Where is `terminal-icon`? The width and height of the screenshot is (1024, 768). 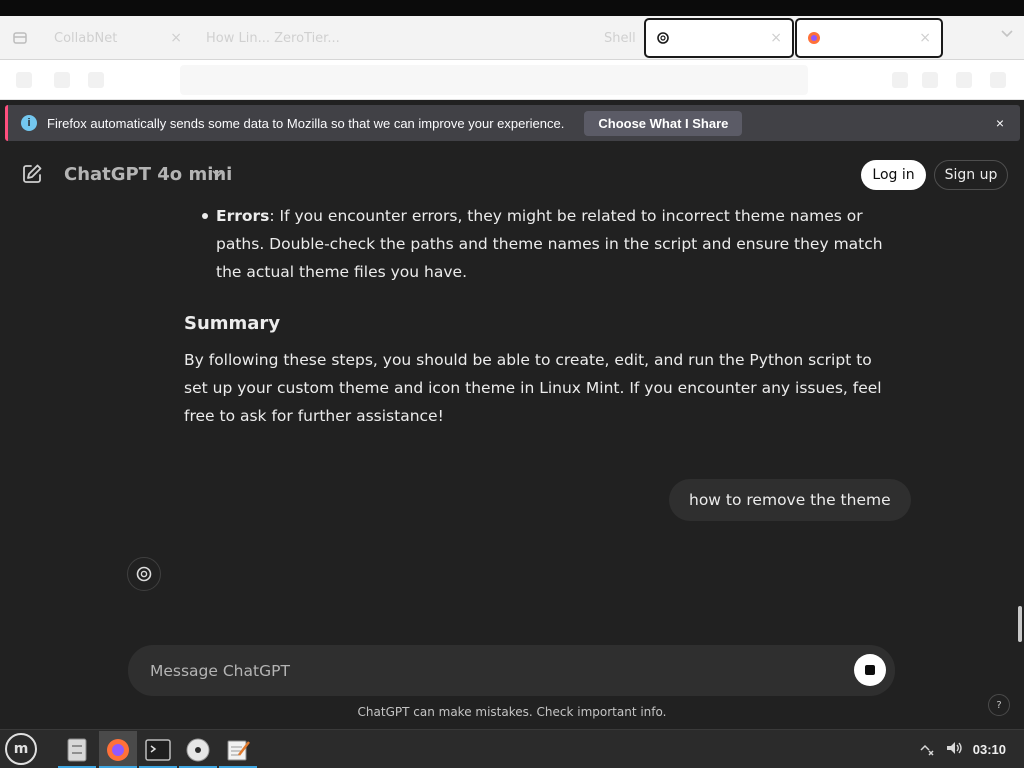
terminal-icon is located at coordinates (158, 749).